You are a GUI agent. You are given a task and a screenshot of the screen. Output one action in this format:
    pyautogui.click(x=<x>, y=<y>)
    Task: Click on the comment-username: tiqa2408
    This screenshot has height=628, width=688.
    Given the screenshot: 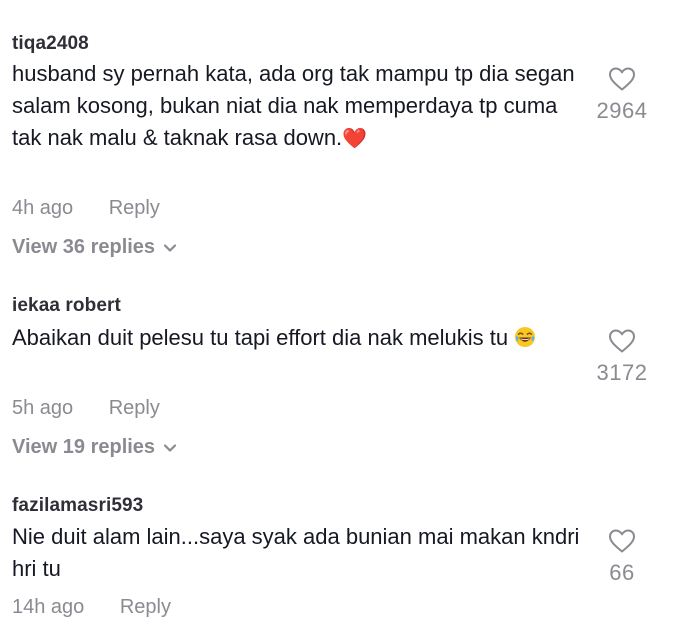 What is the action you would take?
    pyautogui.click(x=50, y=44)
    